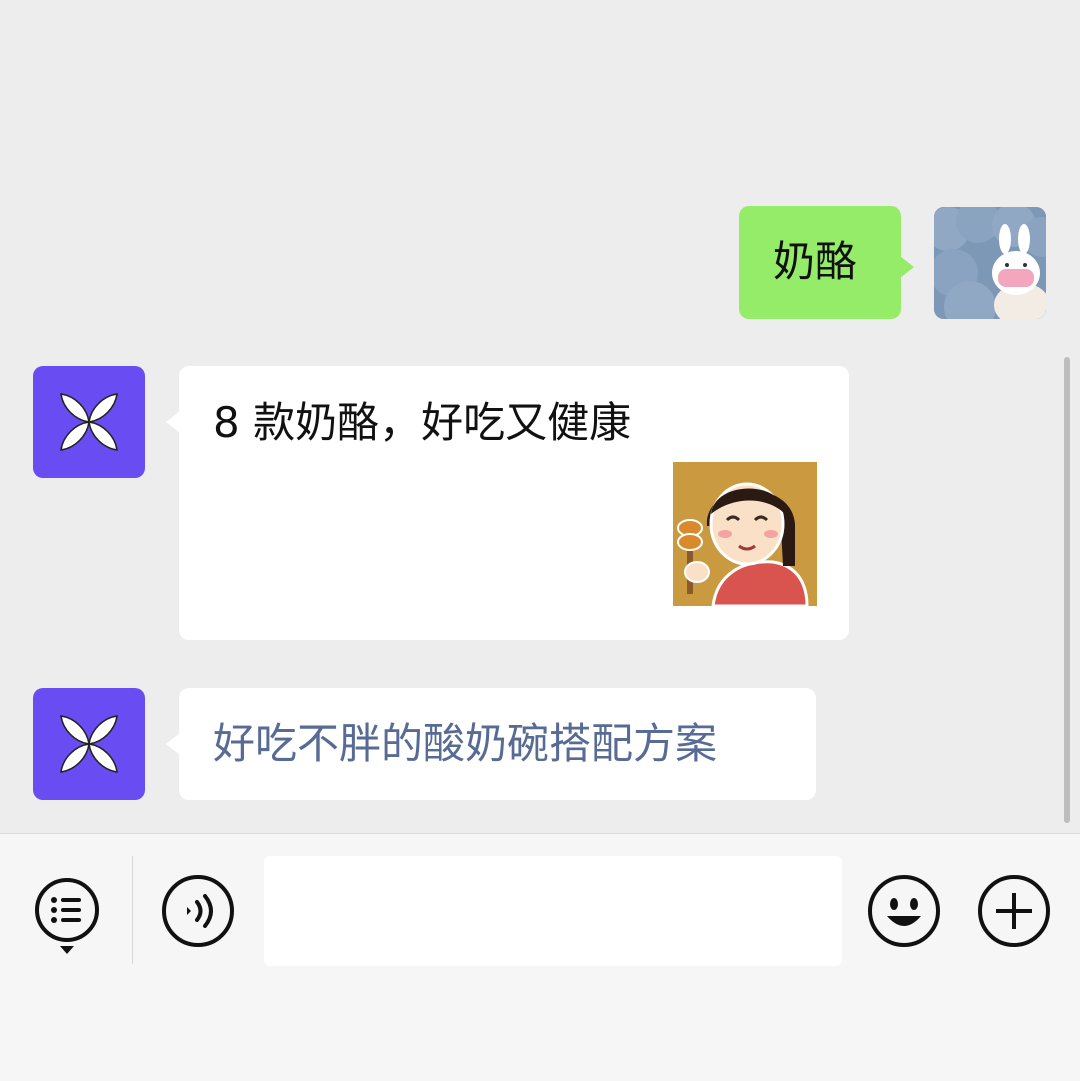 The width and height of the screenshot is (1080, 1081). What do you see at coordinates (422, 422) in the screenshot?
I see `bot-message-text: 8 款奶酪，好吃又健康` at bounding box center [422, 422].